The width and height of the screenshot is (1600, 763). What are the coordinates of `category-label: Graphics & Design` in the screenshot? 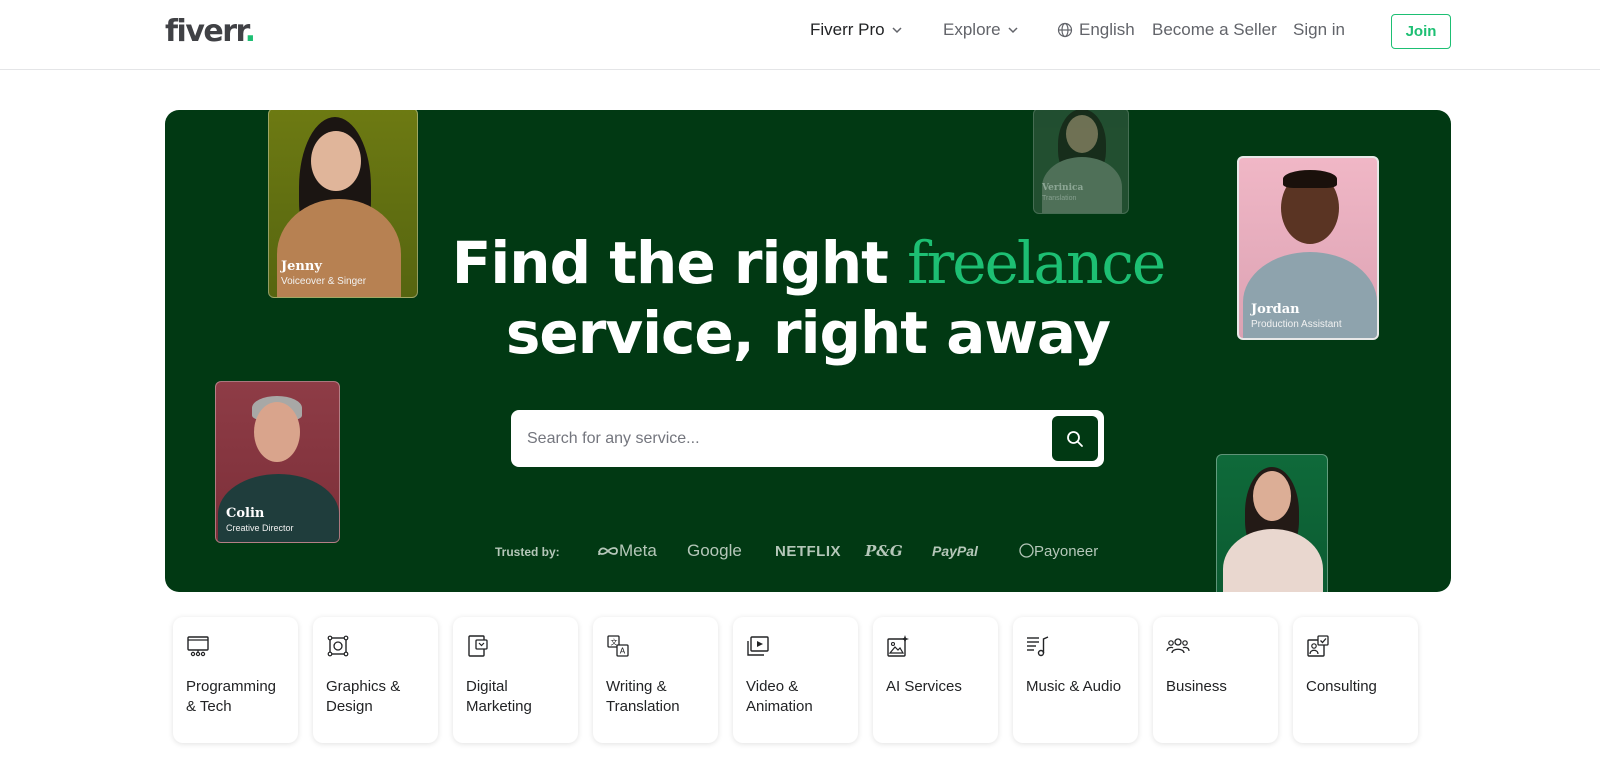 It's located at (363, 696).